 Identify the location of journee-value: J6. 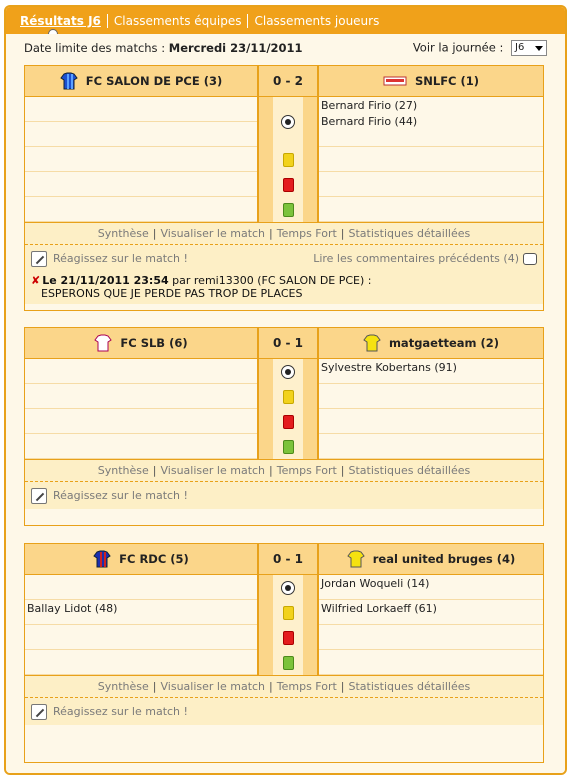
(520, 47).